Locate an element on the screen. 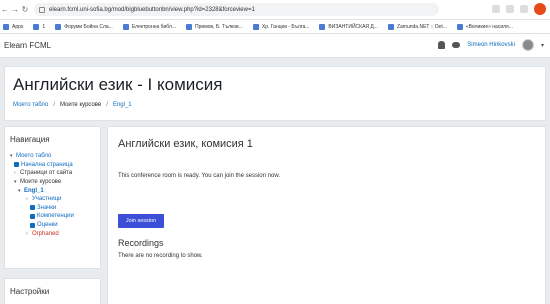 This screenshot has height=304, width=550. back-icon: ← is located at coordinates (5, 9).